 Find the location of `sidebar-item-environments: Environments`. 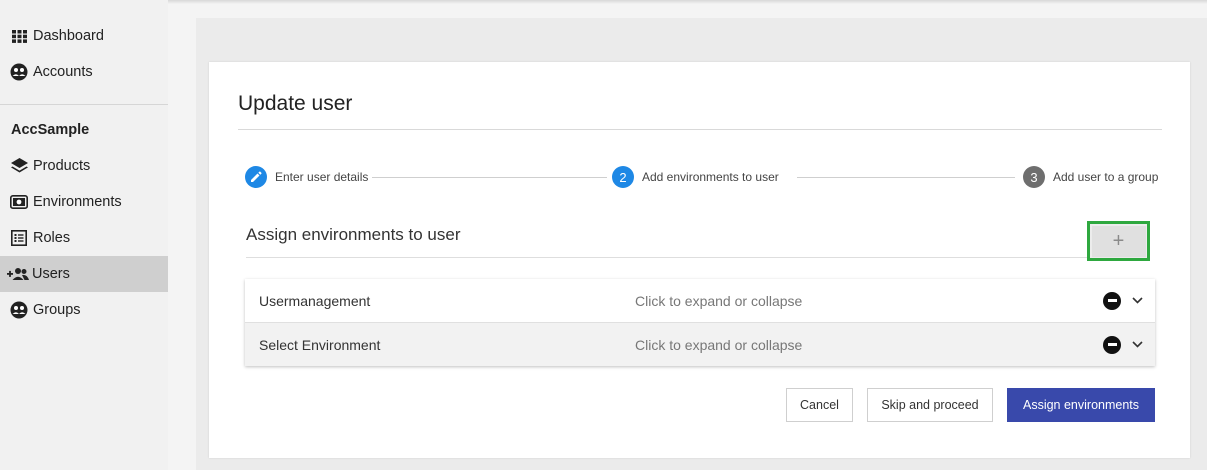

sidebar-item-environments: Environments is located at coordinates (84, 202).